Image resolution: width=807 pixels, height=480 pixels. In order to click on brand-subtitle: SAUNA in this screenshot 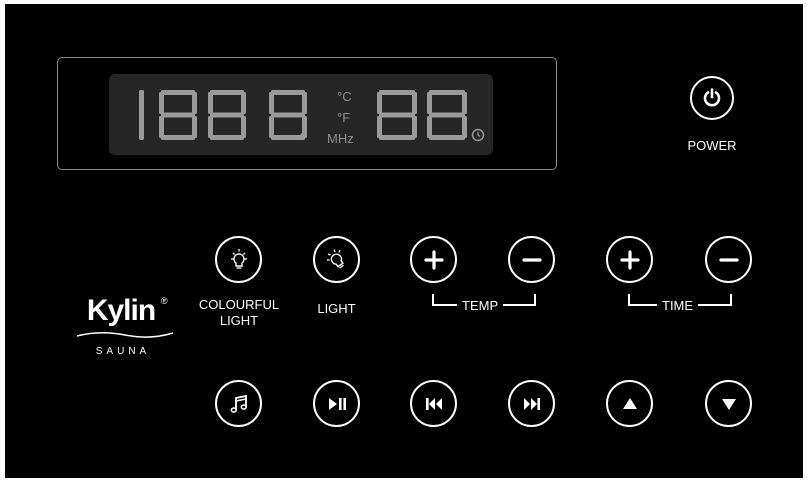, I will do `click(123, 351)`.